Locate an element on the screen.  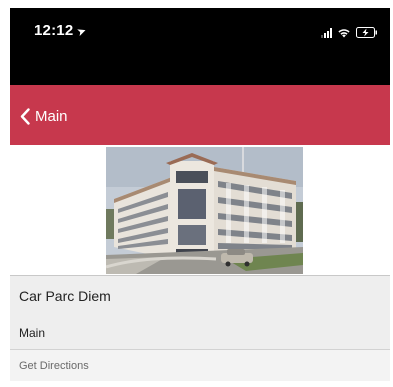
status-time: 12:12 ➤ is located at coordinates (61, 31).